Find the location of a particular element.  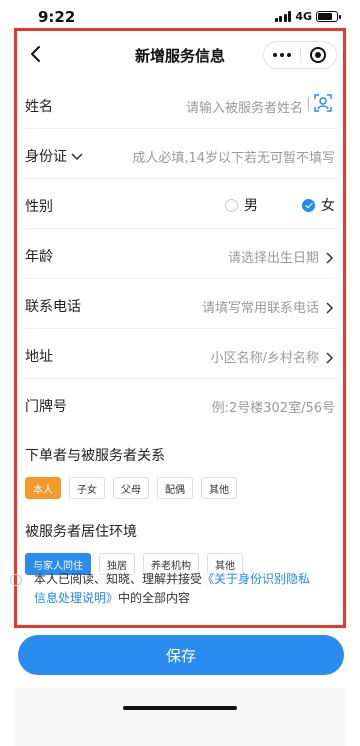

relation-options: 本人 子女 父母 配偶 其他 is located at coordinates (180, 488).